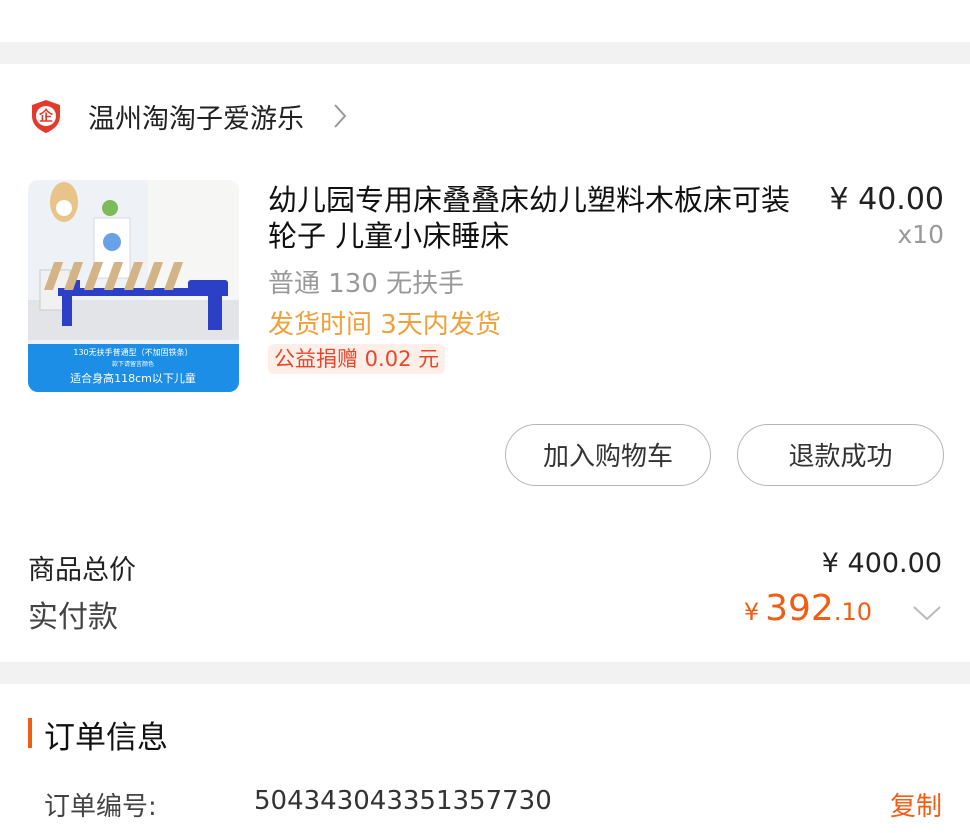  I want to click on total-price-label: 商品总价, so click(82, 570).